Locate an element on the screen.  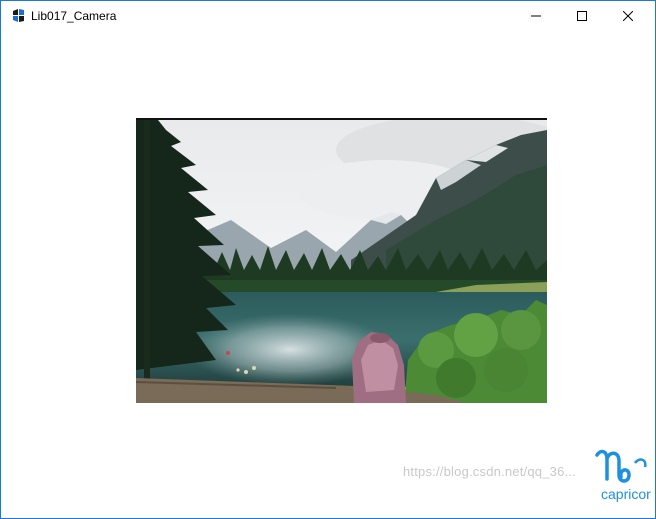
window-title: Lib017_Camera is located at coordinates (74, 16).